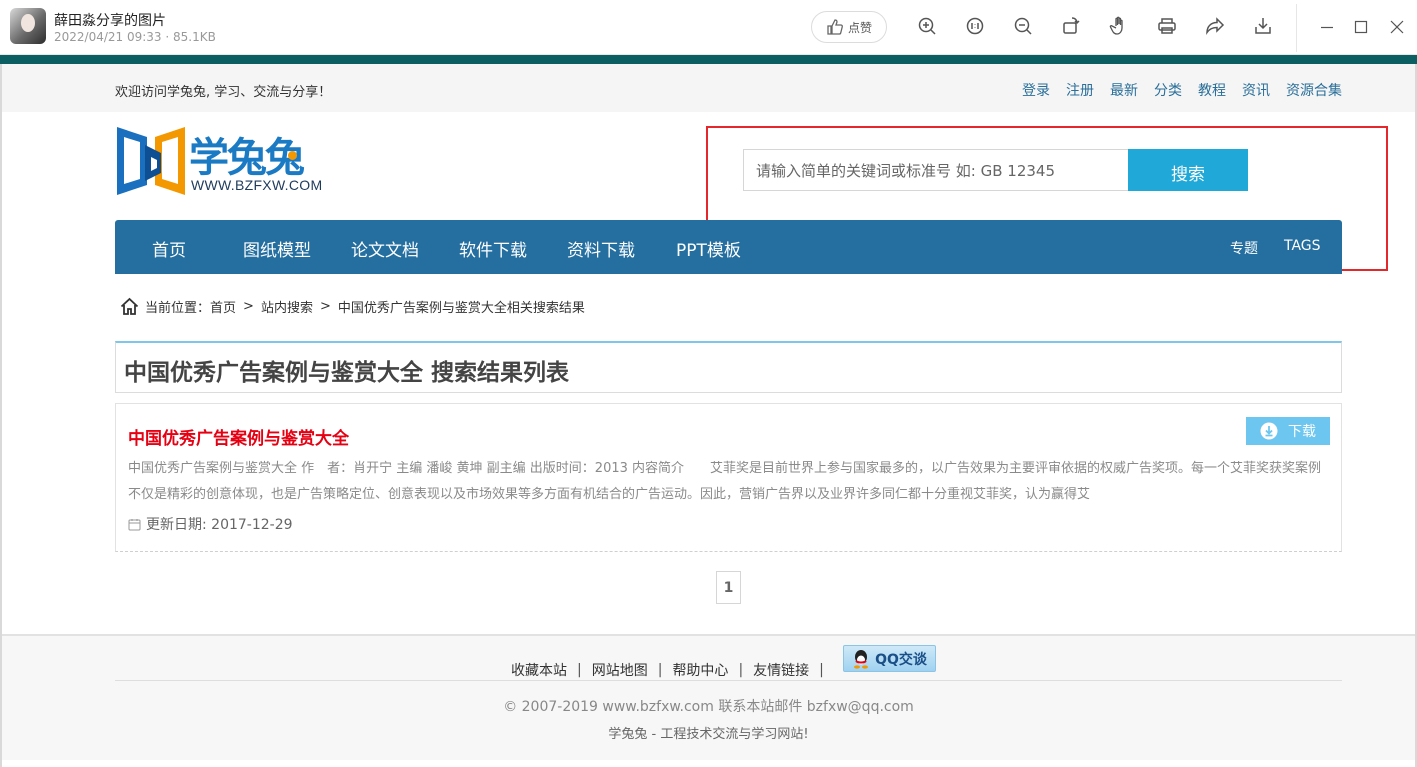  Describe the element at coordinates (1302, 432) in the screenshot. I see `download-label: 下载` at that location.